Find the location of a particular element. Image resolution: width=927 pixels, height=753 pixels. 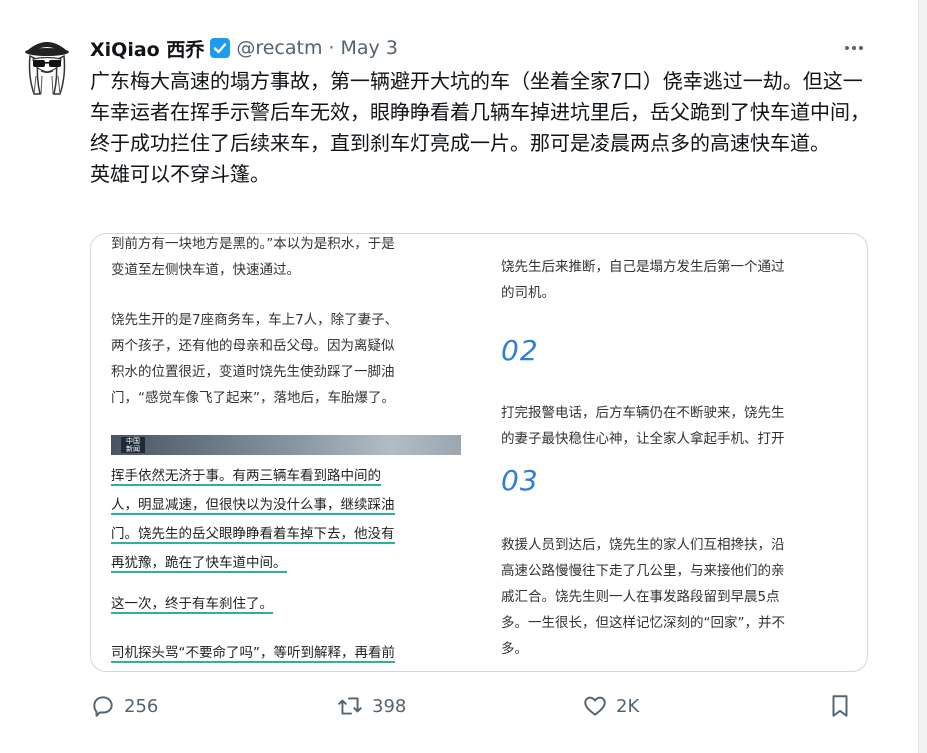

highlighted-line: 挥手依然无济于事。有两三辆车看到路中间的 is located at coordinates (246, 477).